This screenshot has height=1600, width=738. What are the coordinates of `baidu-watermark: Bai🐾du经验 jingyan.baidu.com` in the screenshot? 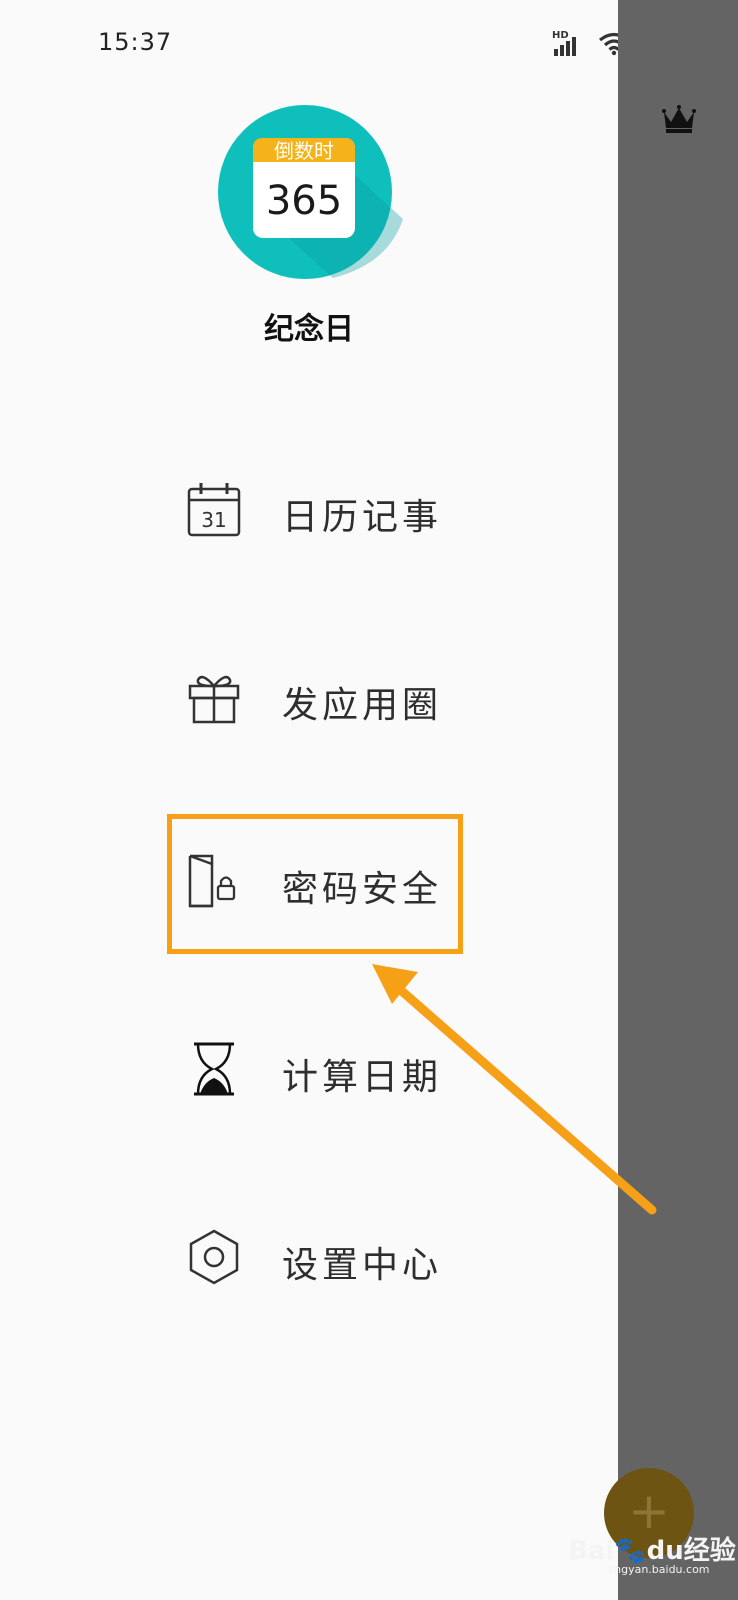 It's located at (652, 1555).